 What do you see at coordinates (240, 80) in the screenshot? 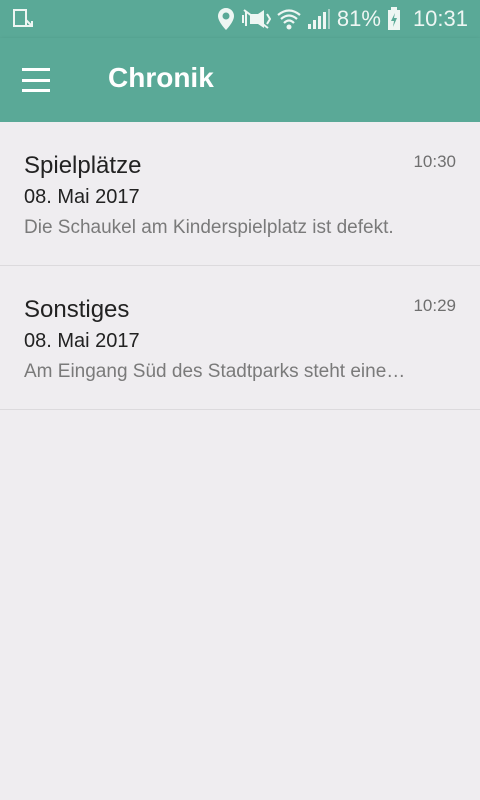
I see `app-bar: Chronik` at bounding box center [240, 80].